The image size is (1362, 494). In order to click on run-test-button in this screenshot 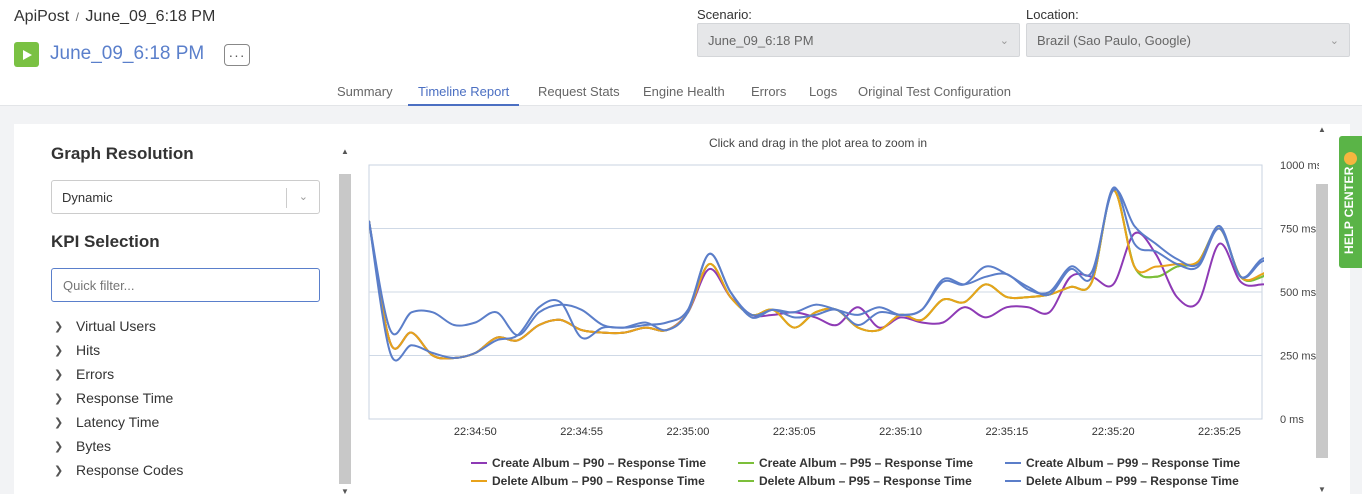, I will do `click(26, 54)`.